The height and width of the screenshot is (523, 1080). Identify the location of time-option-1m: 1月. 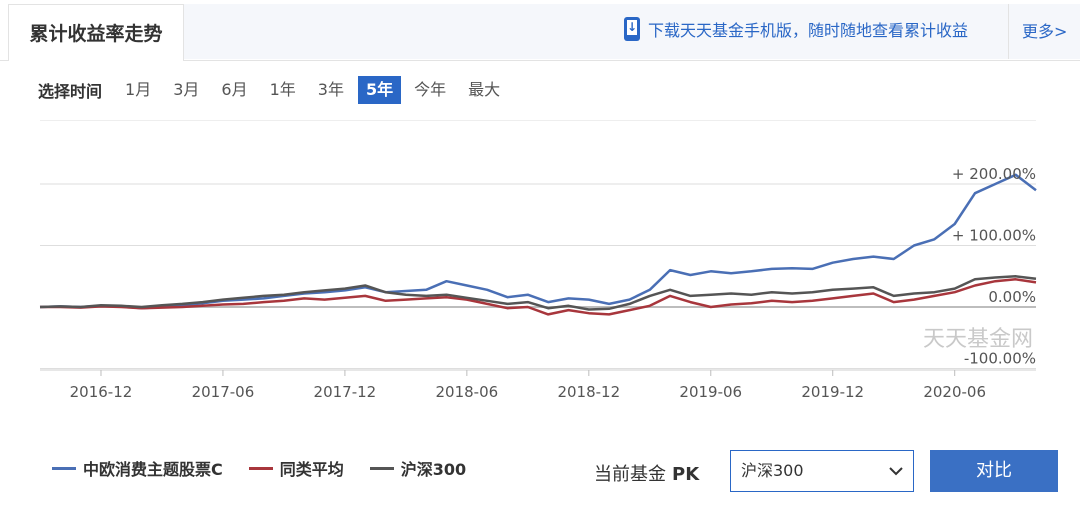
(138, 90).